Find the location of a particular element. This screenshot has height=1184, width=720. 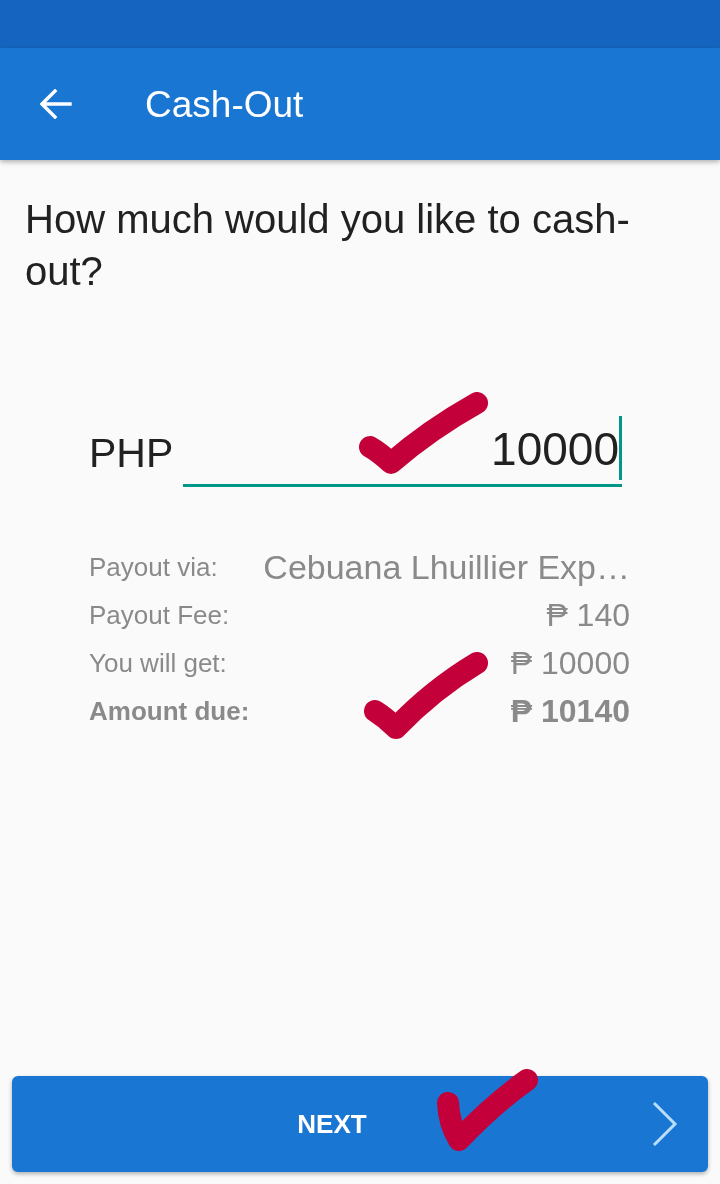

summary-value: ₱ 140 is located at coordinates (588, 615).